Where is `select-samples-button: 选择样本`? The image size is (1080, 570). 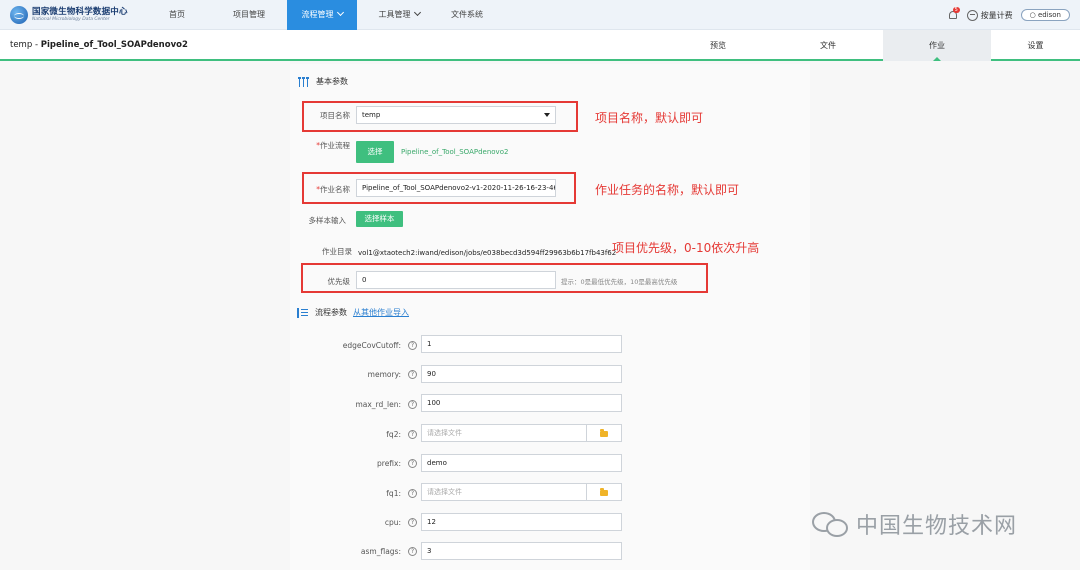
select-samples-button: 选择样本 is located at coordinates (379, 219).